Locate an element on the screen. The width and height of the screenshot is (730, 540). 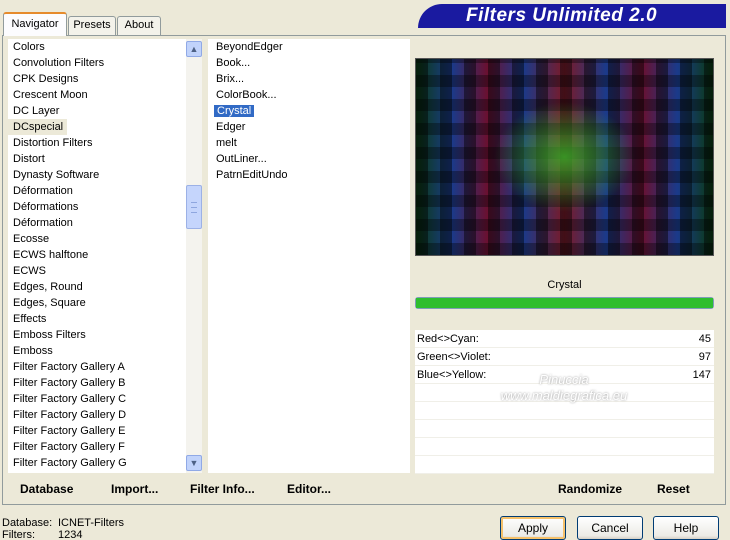
category-item: Déformations is located at coordinates (97, 207).